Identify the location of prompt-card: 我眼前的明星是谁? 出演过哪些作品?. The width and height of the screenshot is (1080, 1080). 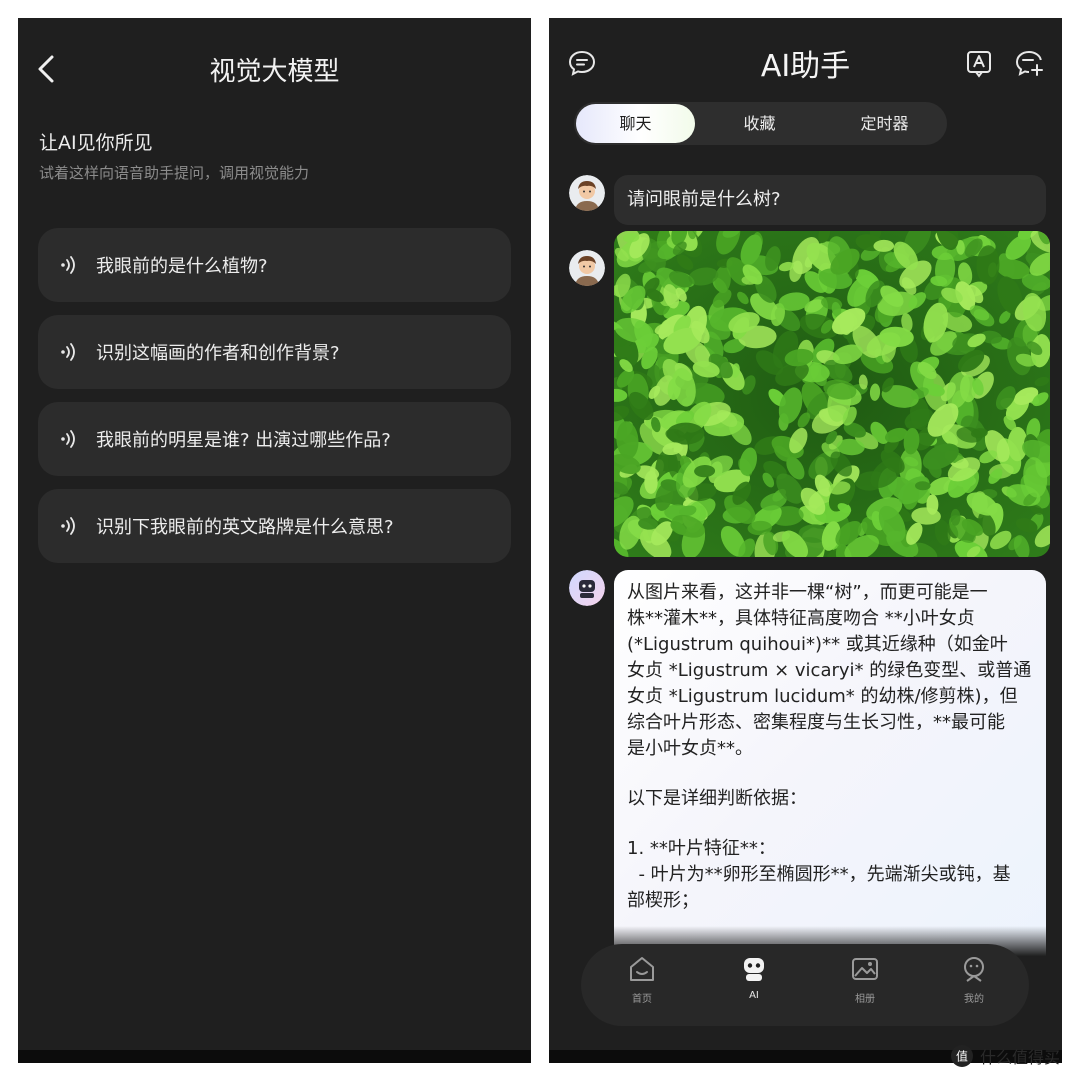
(274, 439).